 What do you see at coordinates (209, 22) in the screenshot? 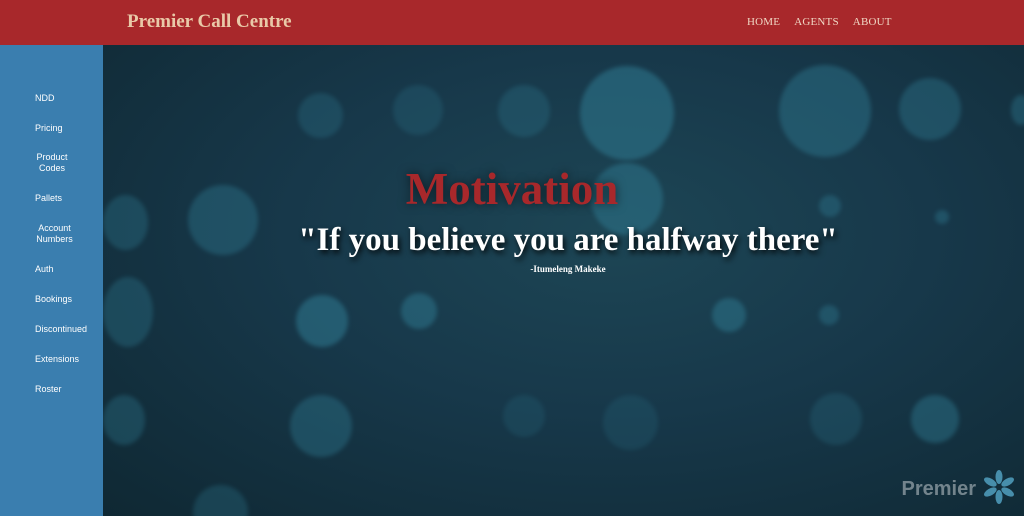
I see `brand-title: Premier Call Centre` at bounding box center [209, 22].